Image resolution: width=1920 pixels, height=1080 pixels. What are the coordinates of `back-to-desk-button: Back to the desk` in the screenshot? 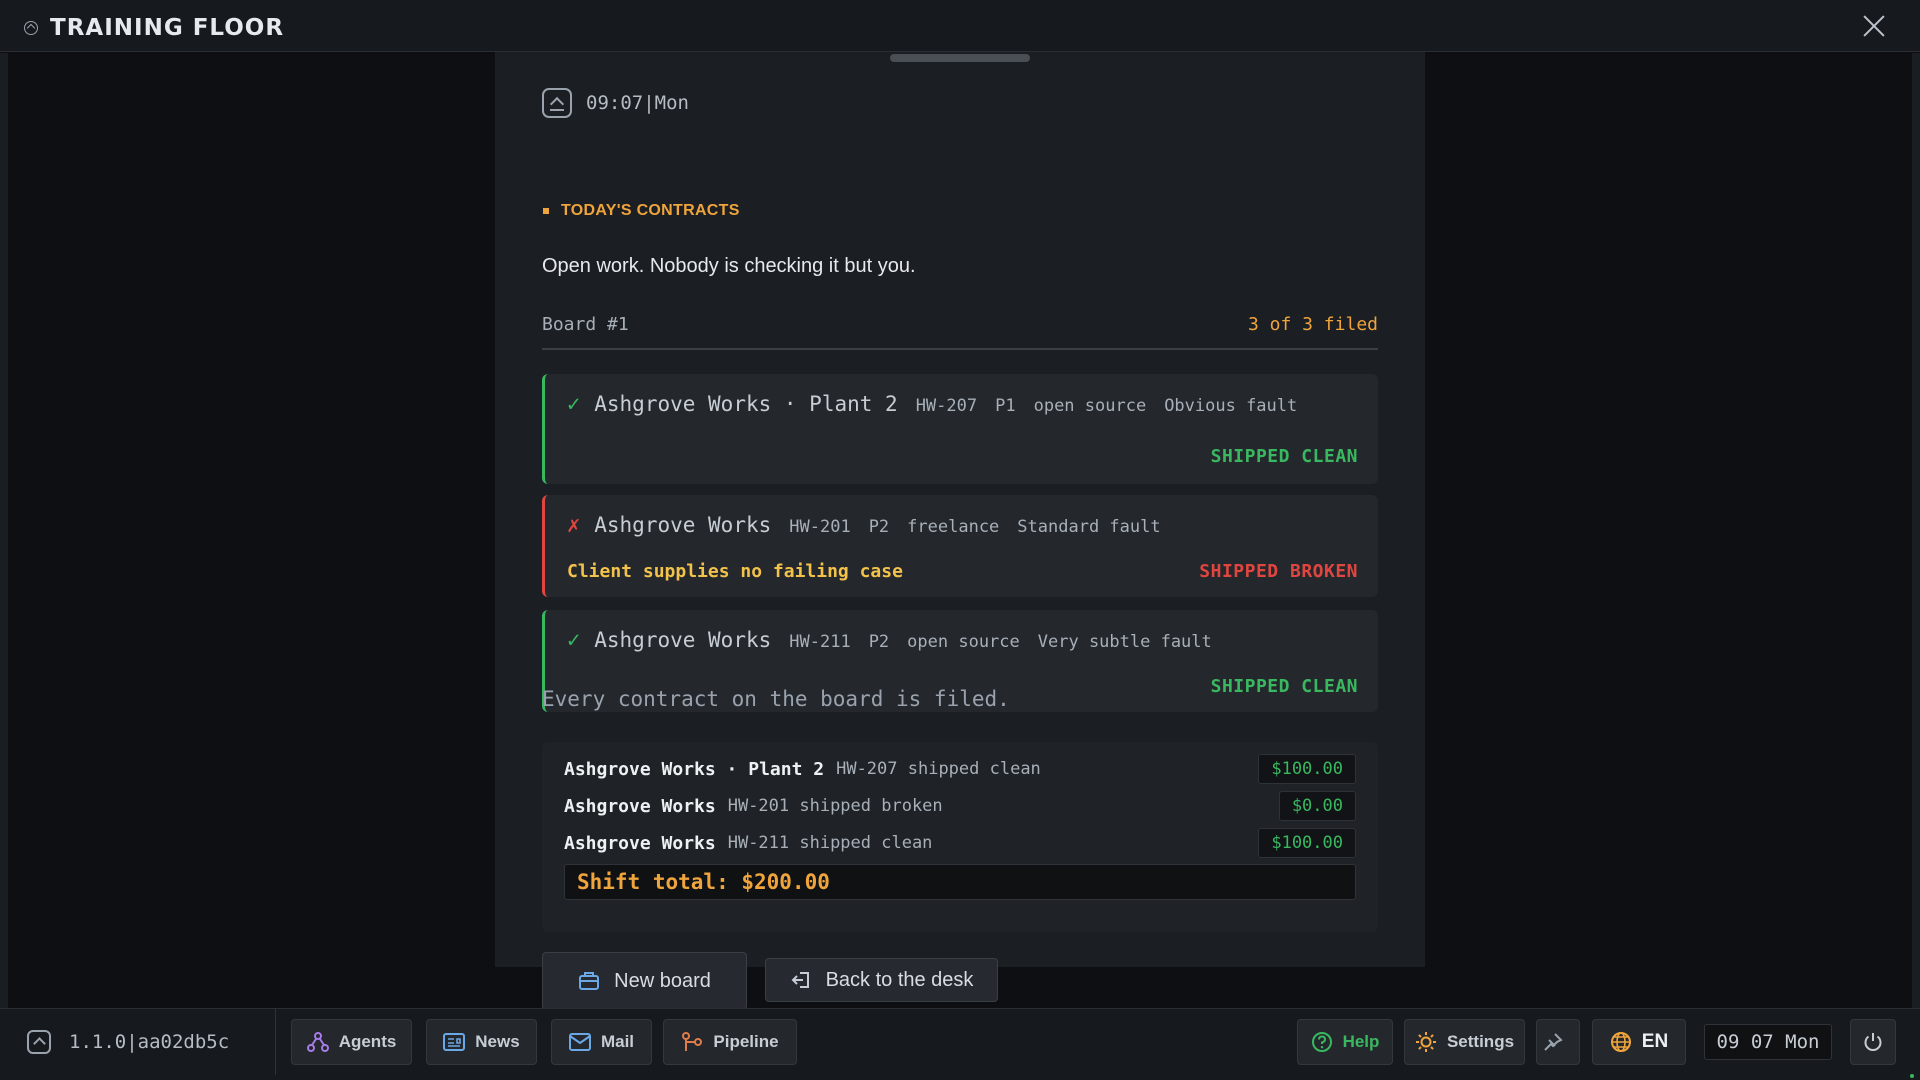 It's located at (881, 980).